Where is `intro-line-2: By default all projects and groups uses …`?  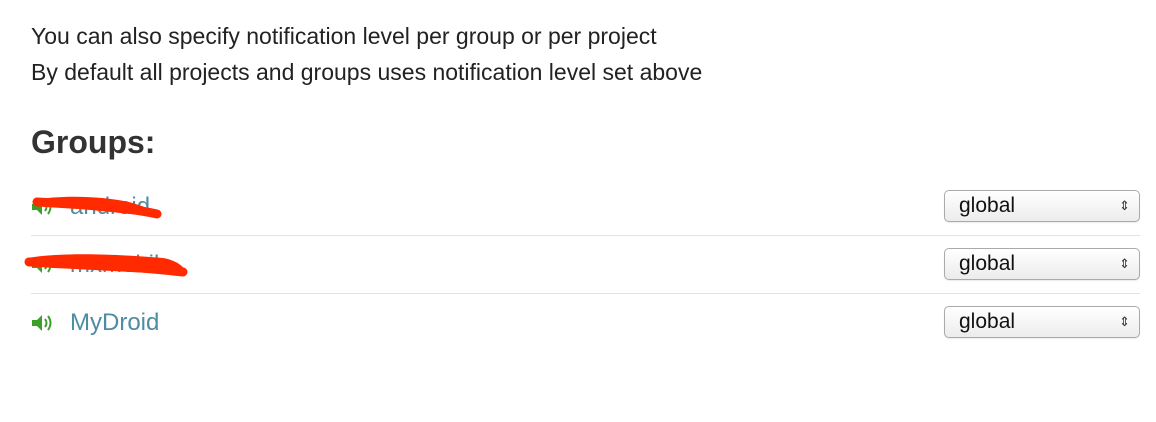 intro-line-2: By default all projects and groups uses … is located at coordinates (367, 72).